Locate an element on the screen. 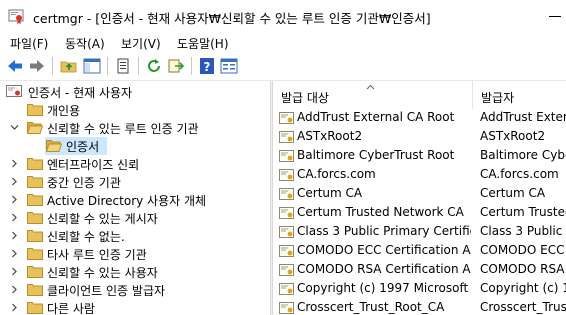 Image resolution: width=566 pixels, height=315 pixels. tree-item-untrusted: 신뢰할 수 없는. is located at coordinates (135, 236).